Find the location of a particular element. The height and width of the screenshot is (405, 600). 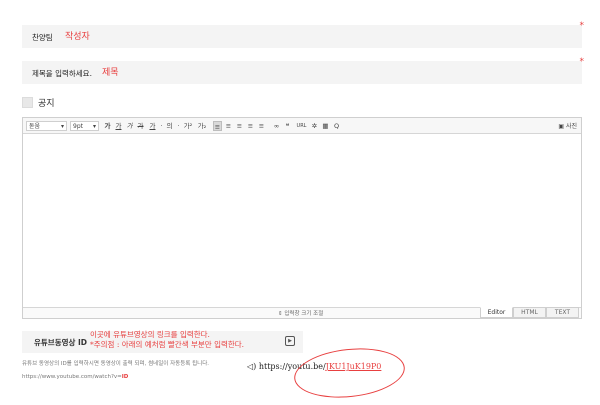

youtube-note-line1: 이곳에 유튜브영상의 링크를 입력한다. is located at coordinates (150, 334).